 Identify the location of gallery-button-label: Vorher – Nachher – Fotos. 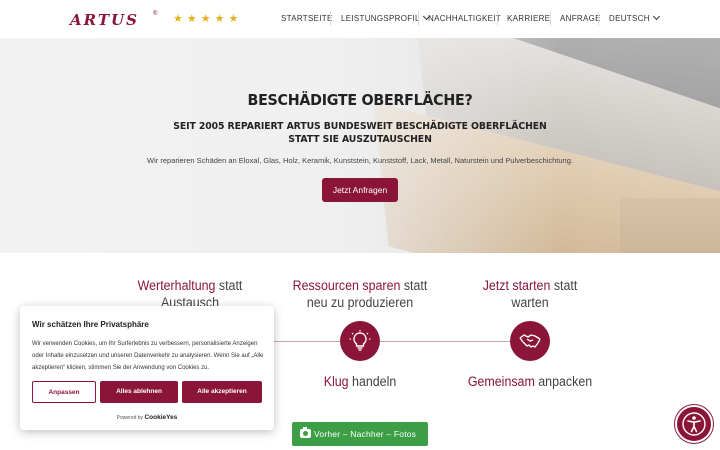
(365, 434).